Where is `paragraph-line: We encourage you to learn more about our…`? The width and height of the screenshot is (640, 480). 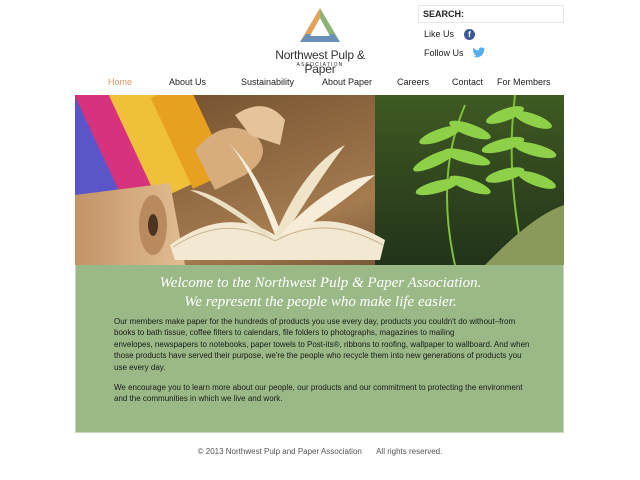
paragraph-line: We encourage you to learn more about our… is located at coordinates (318, 387).